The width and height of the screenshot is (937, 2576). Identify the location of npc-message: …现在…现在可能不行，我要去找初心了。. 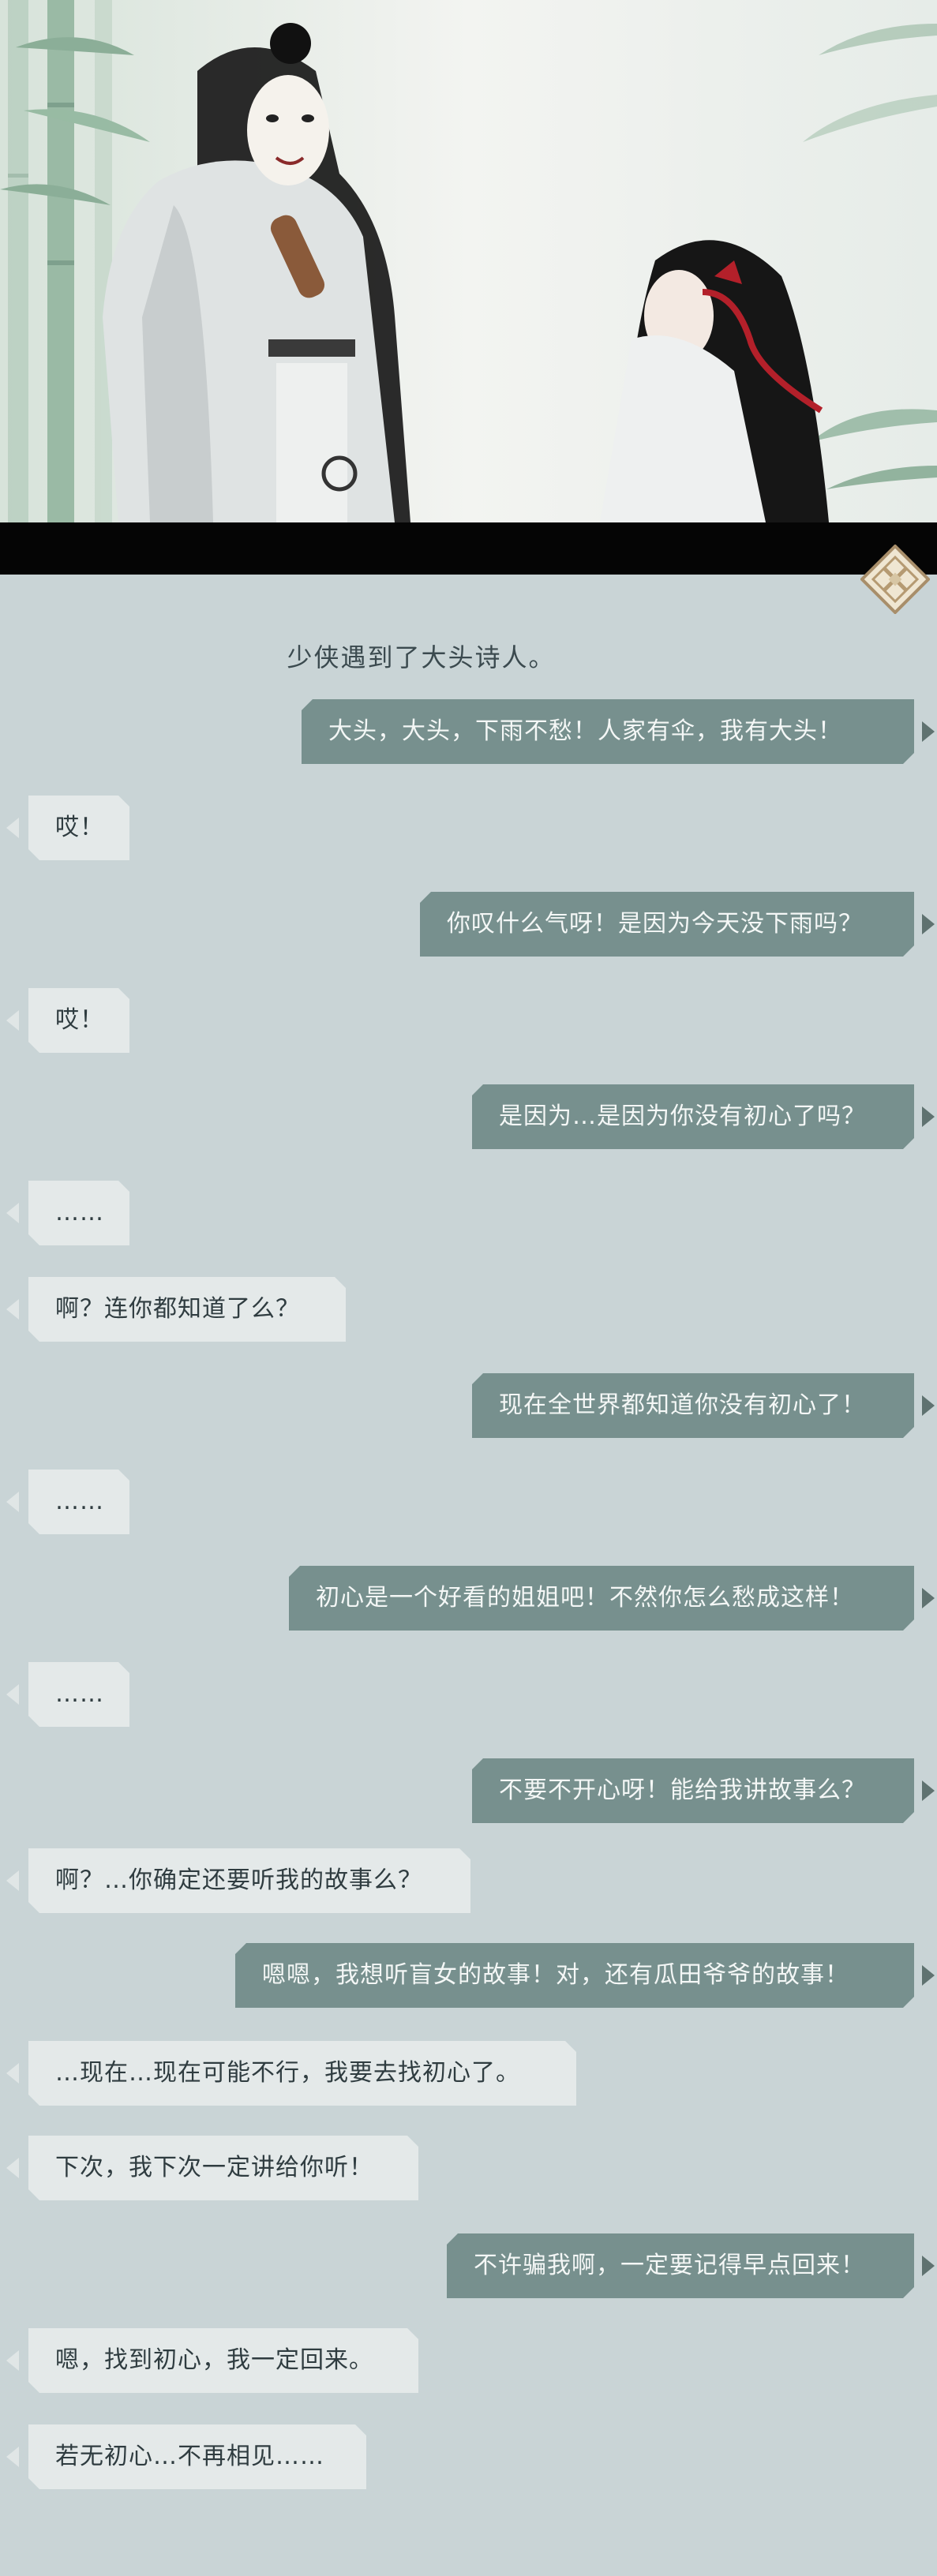
(302, 2073).